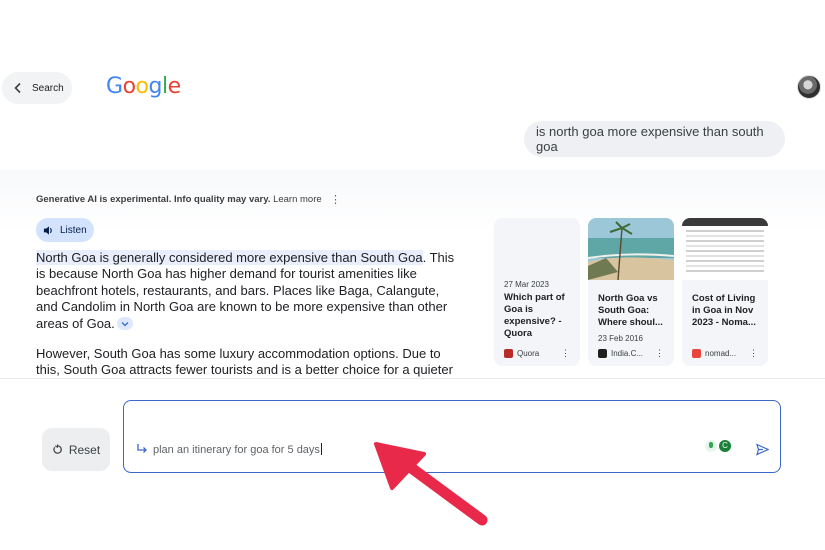 Image resolution: width=825 pixels, height=550 pixels. I want to click on beach-thumbnail-image, so click(631, 249).